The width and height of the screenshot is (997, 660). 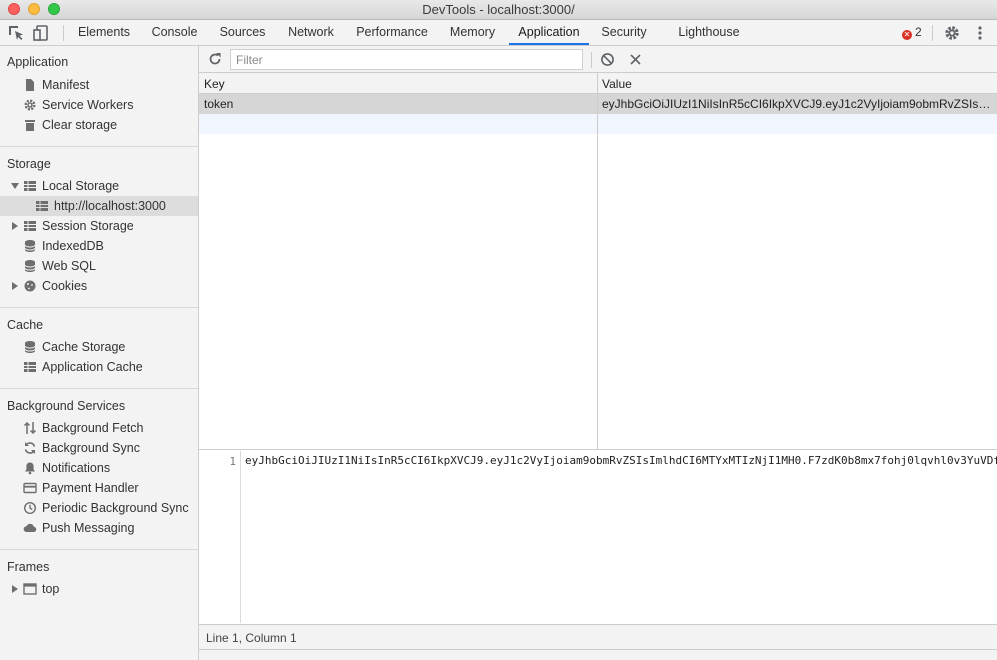 What do you see at coordinates (99, 468) in the screenshot?
I see `sidebar-item-notifications: Notifications` at bounding box center [99, 468].